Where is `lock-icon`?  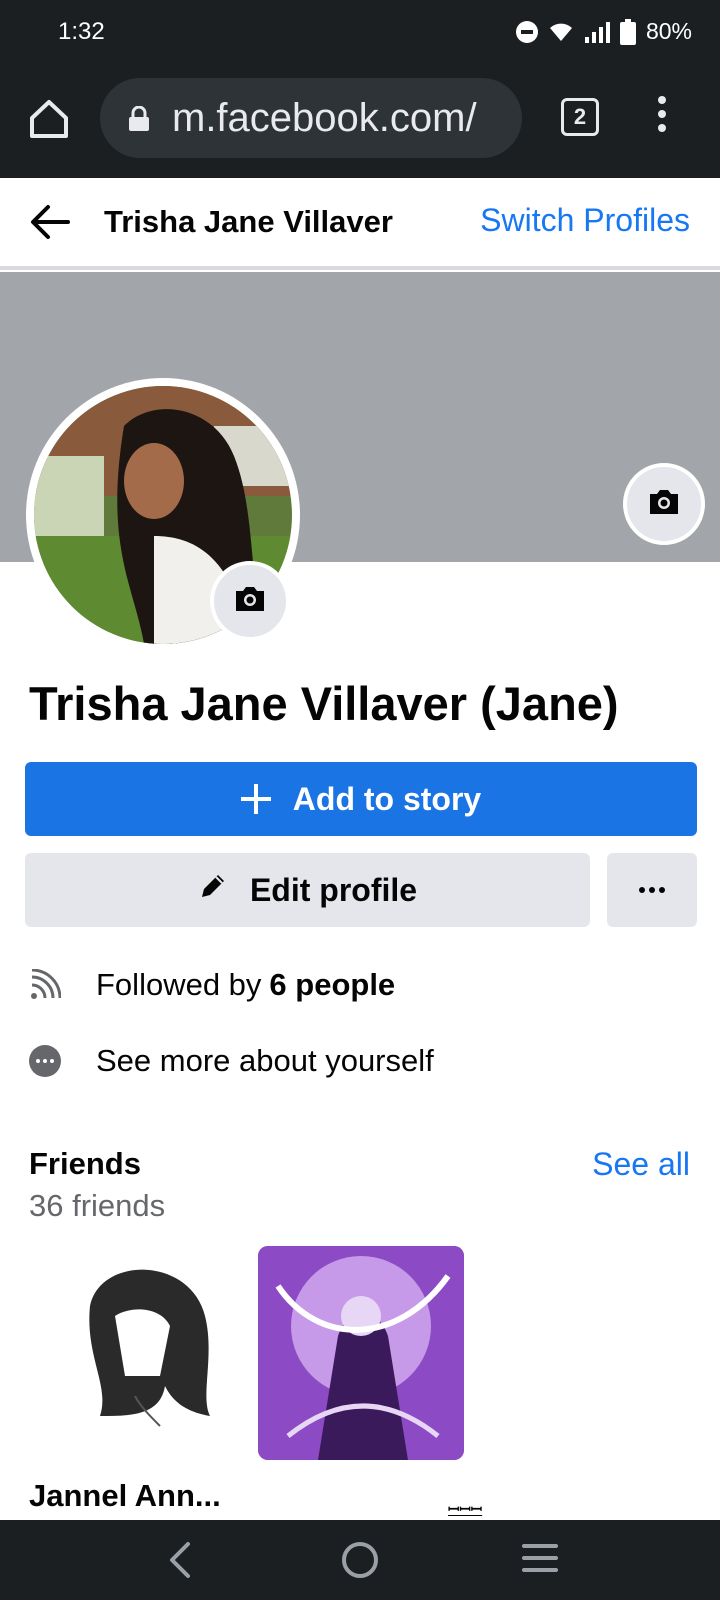 lock-icon is located at coordinates (139, 118).